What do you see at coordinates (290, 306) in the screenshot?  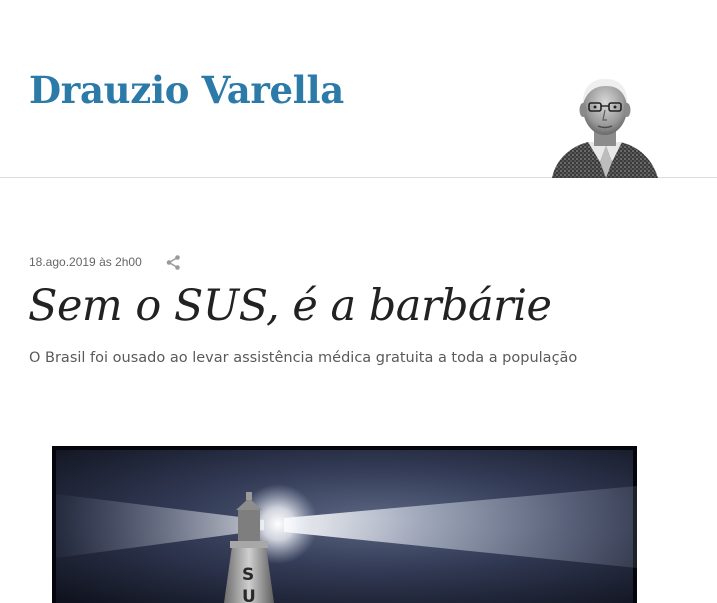 I see `article-headline: Sem o SUS, é a barbárie` at bounding box center [290, 306].